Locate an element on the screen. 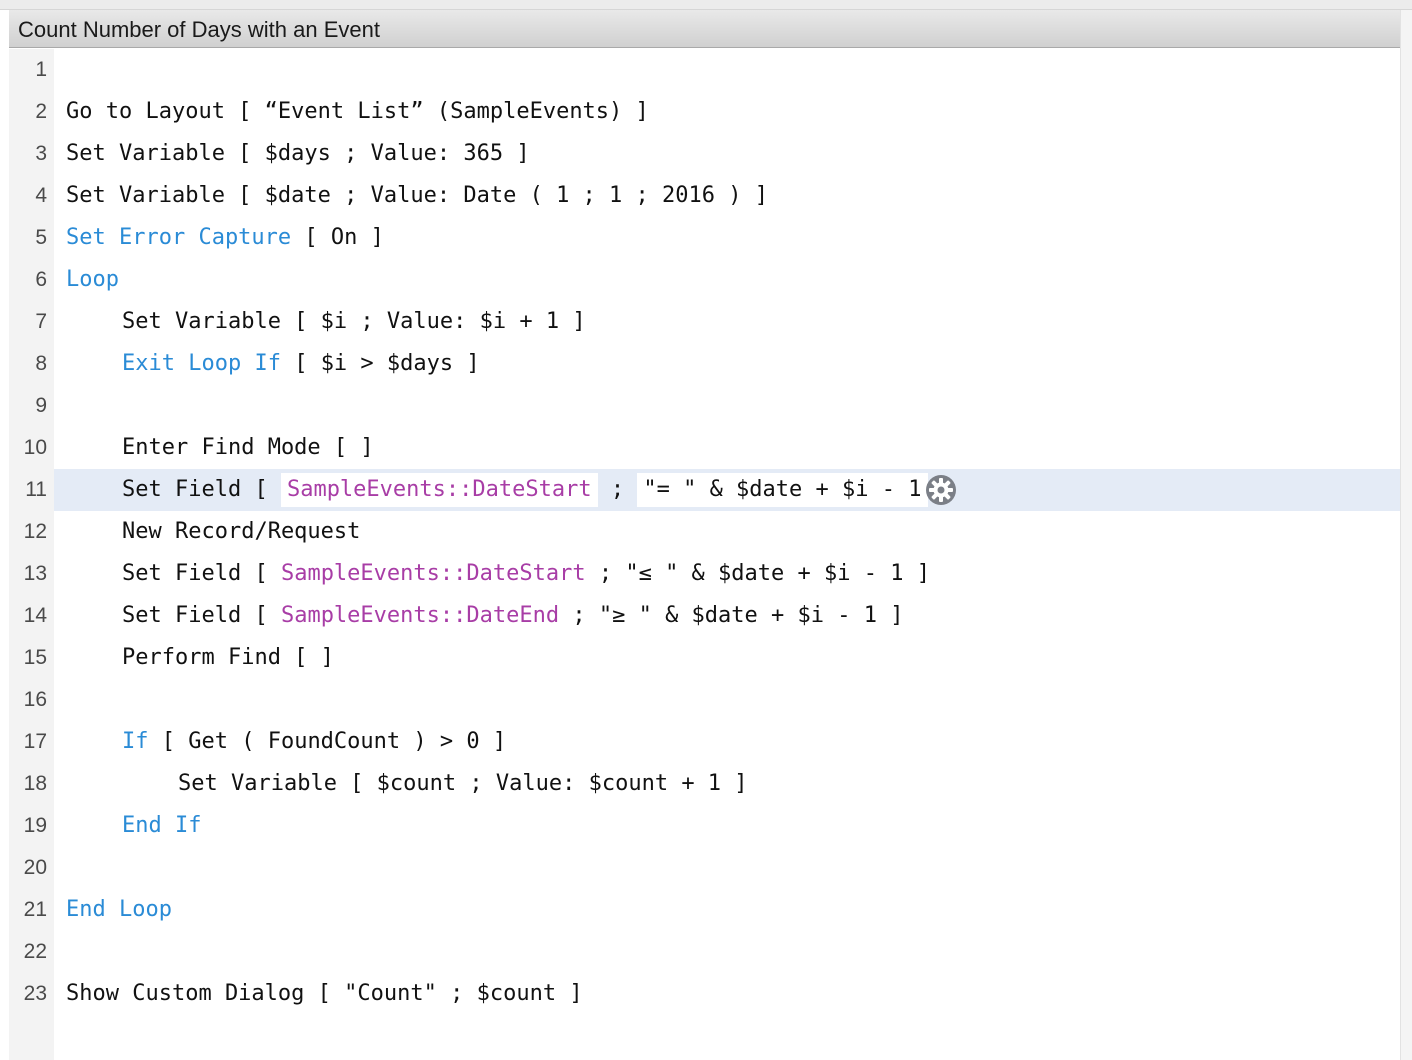 This screenshot has width=1412, height=1060. line-number: 11 is located at coordinates (36, 489).